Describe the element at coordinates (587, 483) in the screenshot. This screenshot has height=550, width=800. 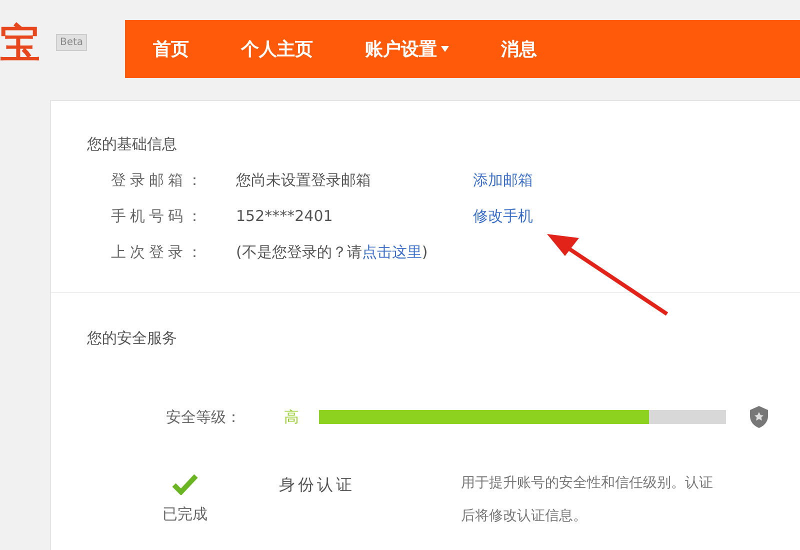
I see `service-description: 用于提升账号的安全性和信任级别。认证` at that location.